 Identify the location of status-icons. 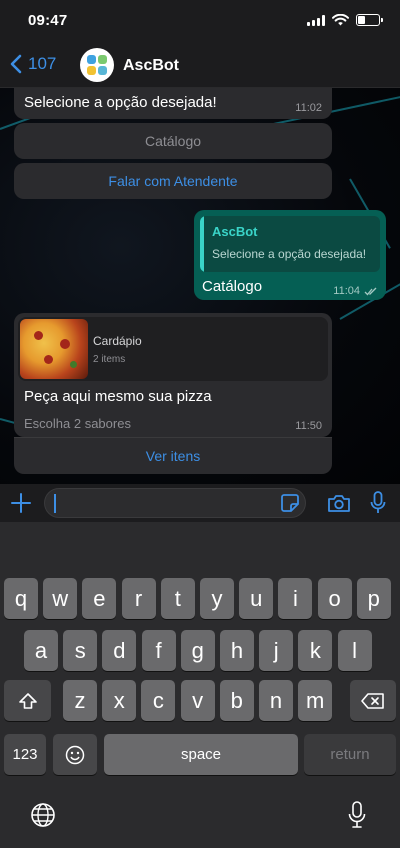
(345, 20).